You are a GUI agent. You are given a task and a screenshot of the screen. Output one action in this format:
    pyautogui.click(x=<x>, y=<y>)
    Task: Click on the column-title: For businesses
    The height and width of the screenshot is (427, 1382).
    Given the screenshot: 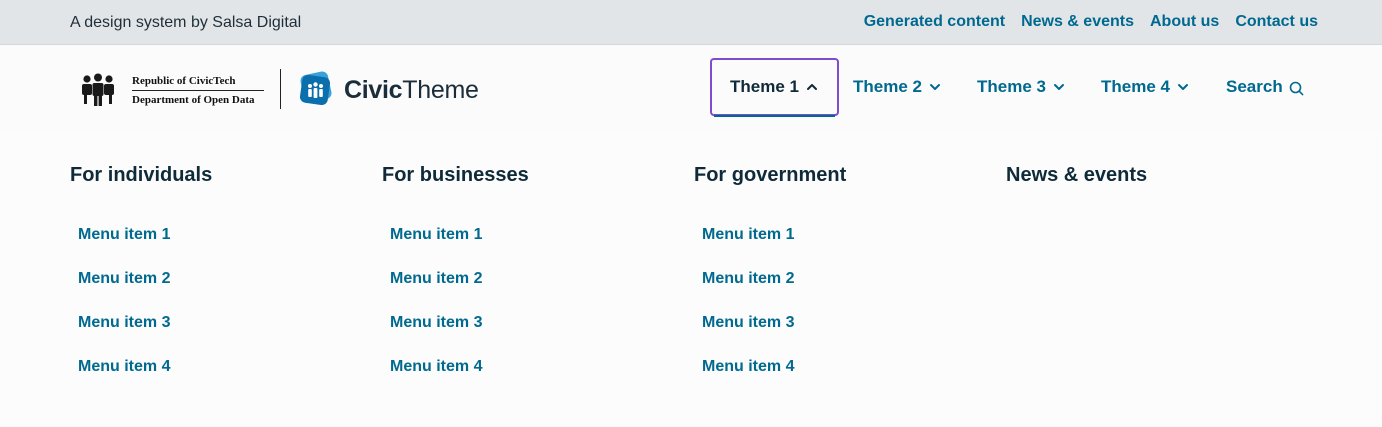 What is the action you would take?
    pyautogui.click(x=455, y=175)
    